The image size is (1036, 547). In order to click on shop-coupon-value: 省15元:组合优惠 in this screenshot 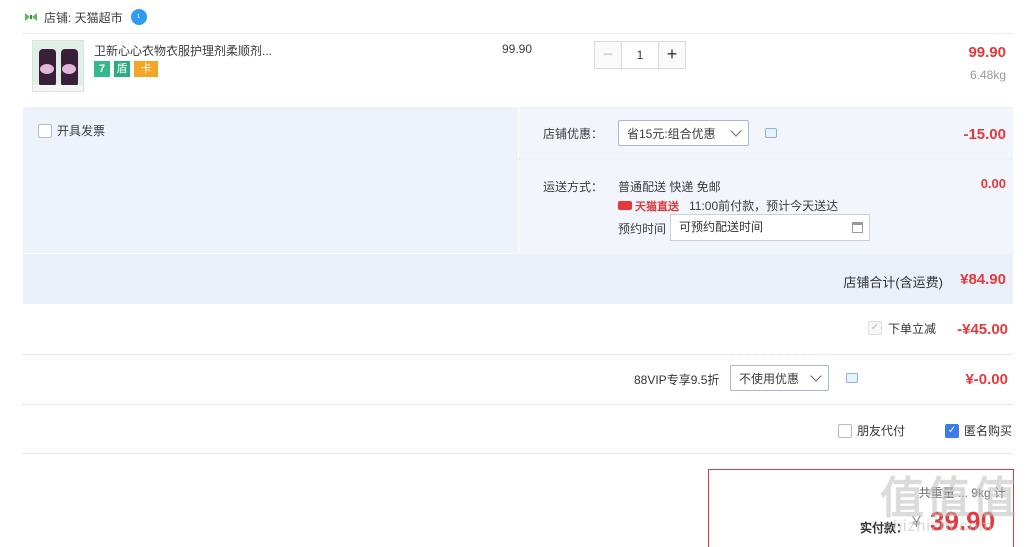, I will do `click(671, 133)`.